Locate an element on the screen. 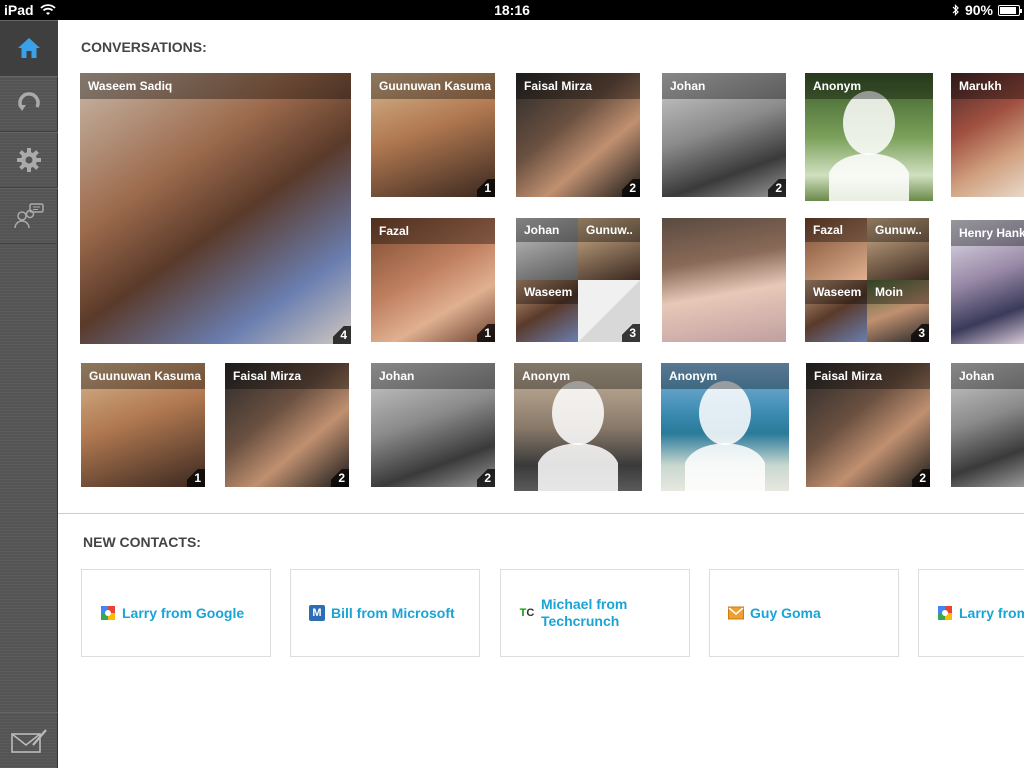 This screenshot has height=768, width=1024. group-member-name: Moin is located at coordinates (898, 292).